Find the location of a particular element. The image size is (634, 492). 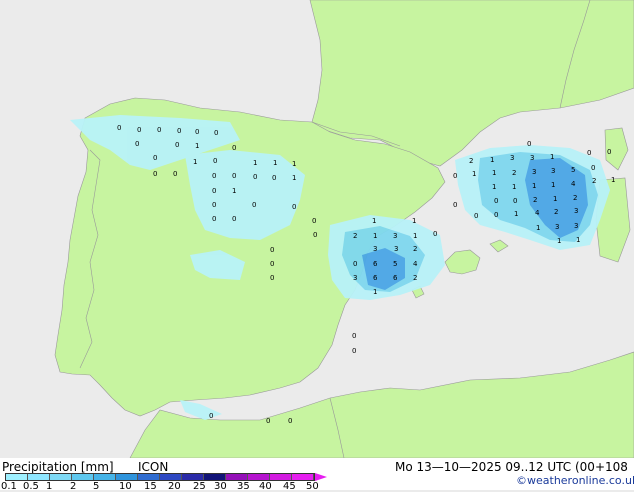

timestamp: Mo 13—10—2025 09..12 UTC (00+108 is located at coordinates (511, 467).